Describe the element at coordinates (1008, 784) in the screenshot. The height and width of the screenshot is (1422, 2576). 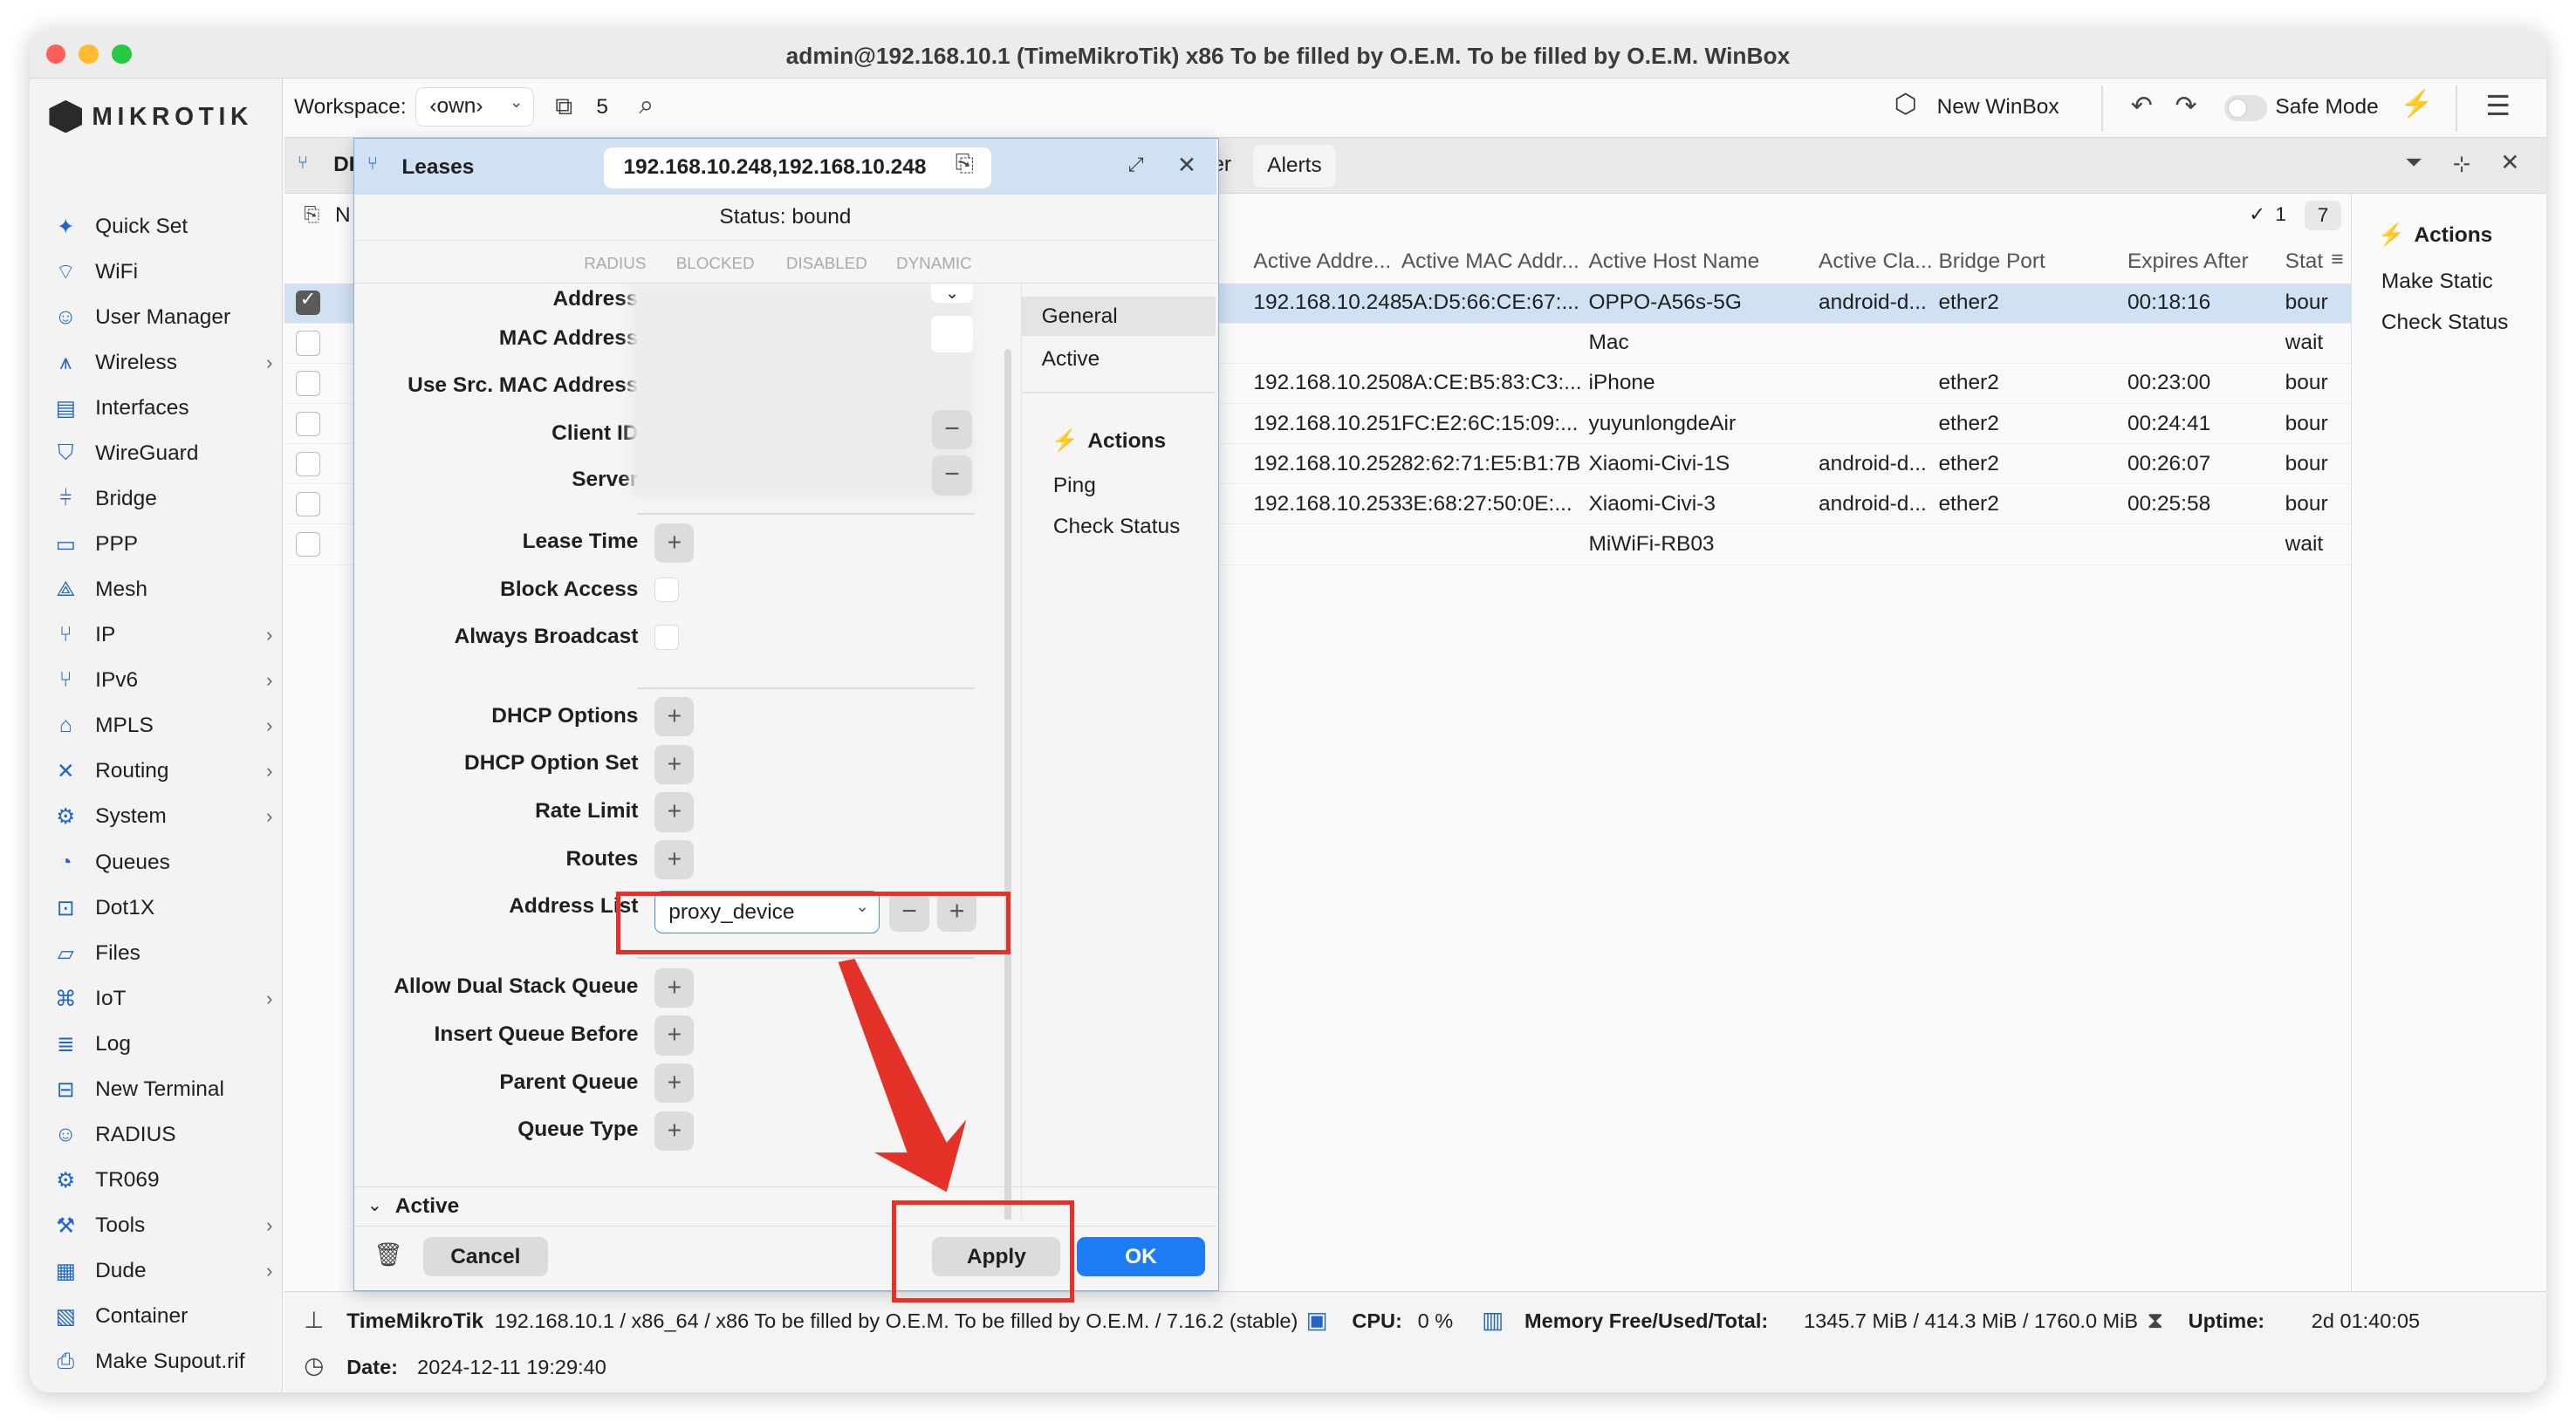
I see `form-scrollbar` at that location.